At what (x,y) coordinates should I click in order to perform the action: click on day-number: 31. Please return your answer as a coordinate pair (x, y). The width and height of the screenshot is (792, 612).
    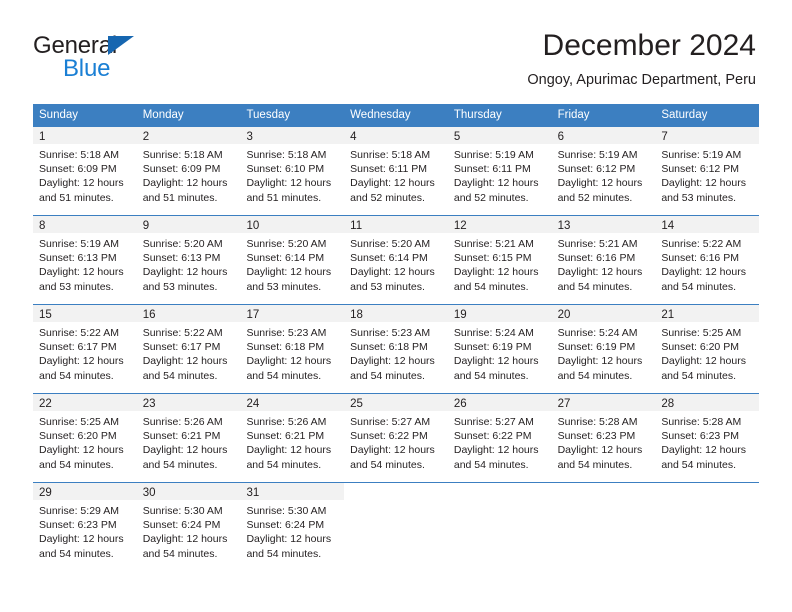
    Looking at the image, I should click on (253, 493).